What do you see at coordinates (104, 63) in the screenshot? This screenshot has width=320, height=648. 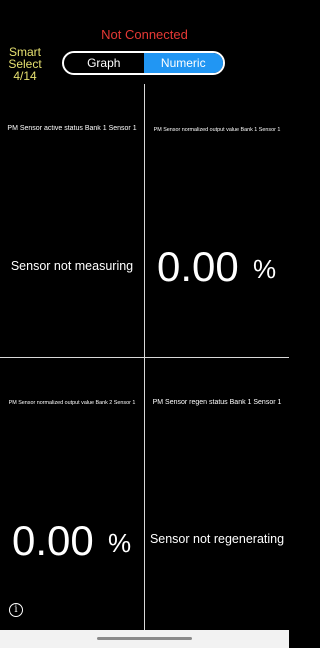 I see `tab-graph: Graph` at bounding box center [104, 63].